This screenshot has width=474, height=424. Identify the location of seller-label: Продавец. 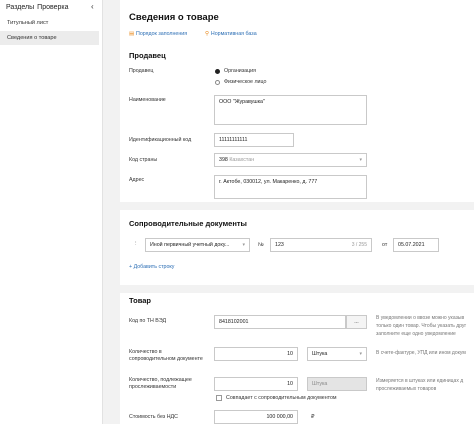
(141, 71).